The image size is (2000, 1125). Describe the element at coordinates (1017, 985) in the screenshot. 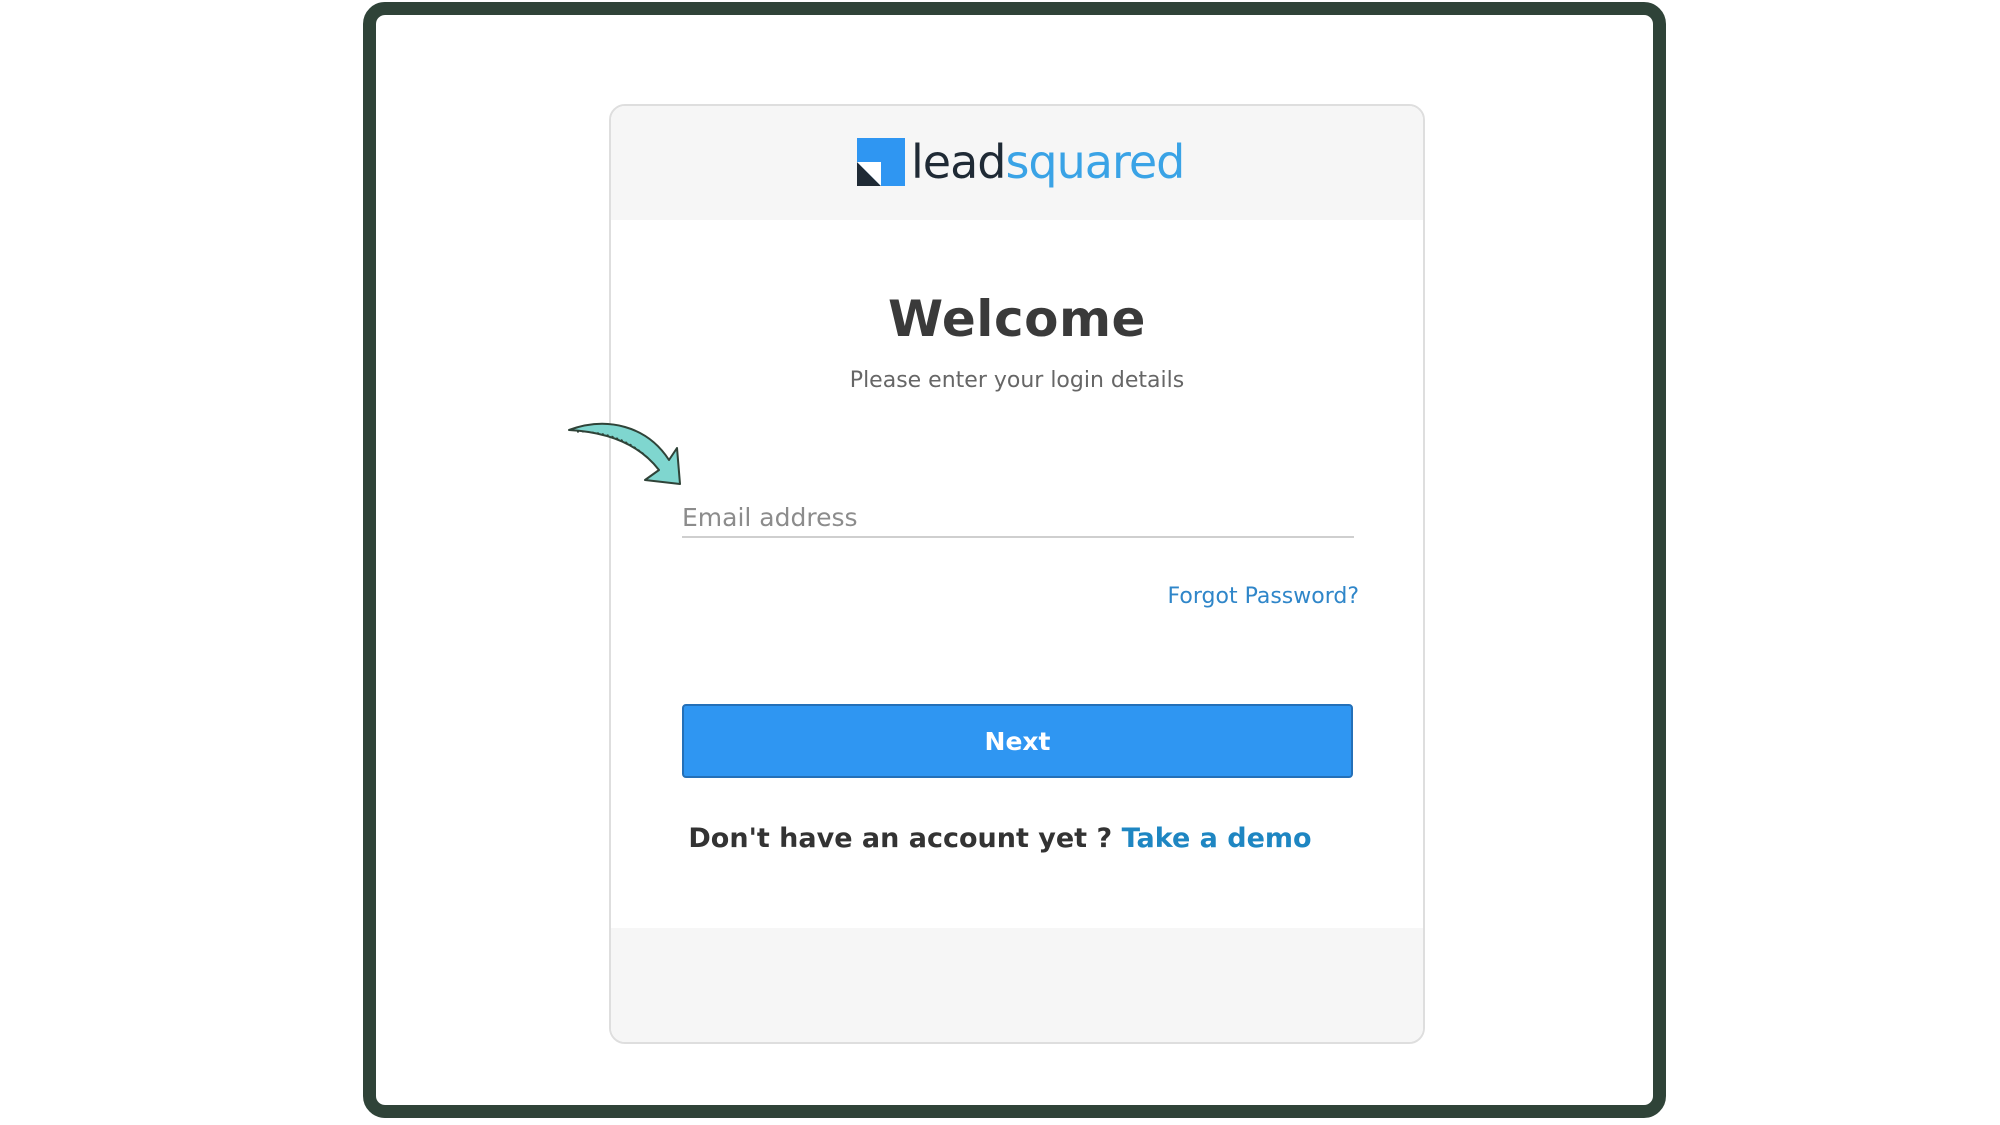

I see `card-footer` at that location.